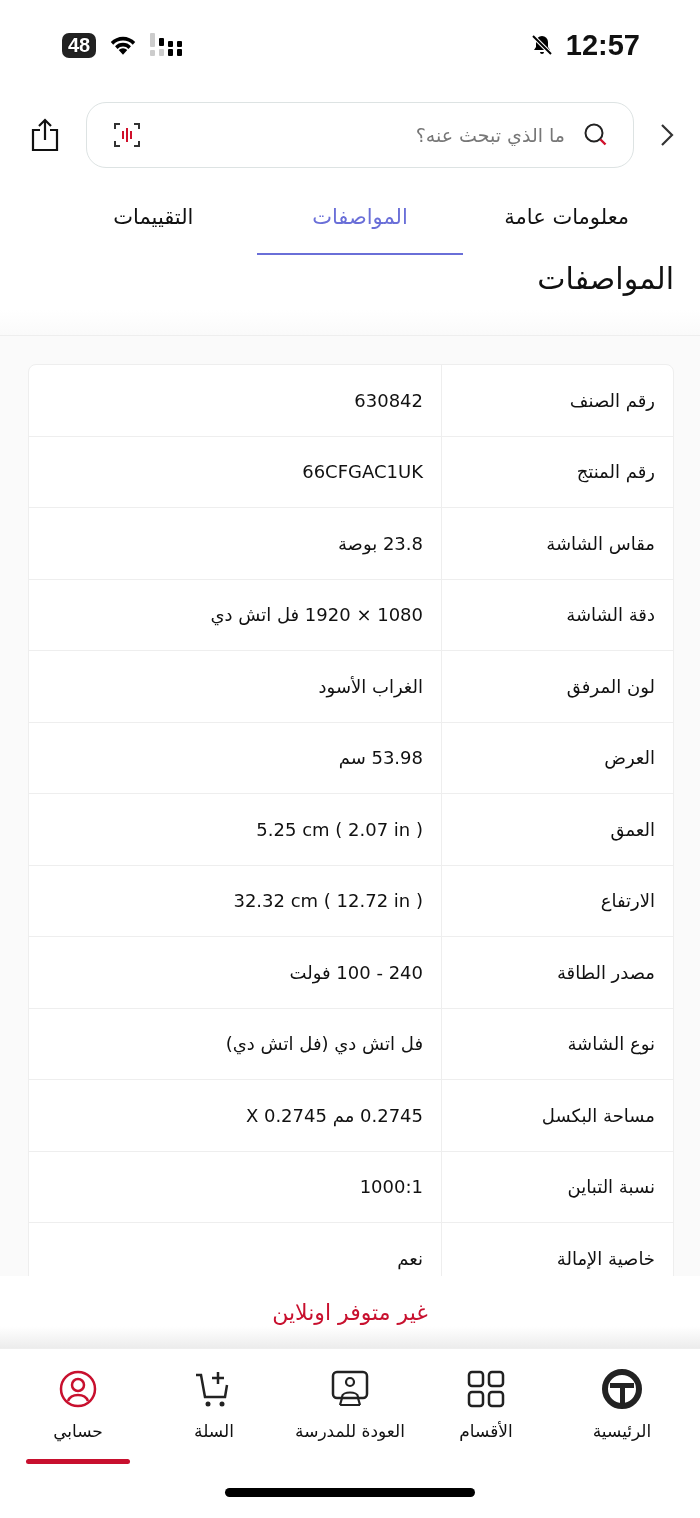  Describe the element at coordinates (380, 758) in the screenshot. I see `spec-value: 53.98 سم` at that location.